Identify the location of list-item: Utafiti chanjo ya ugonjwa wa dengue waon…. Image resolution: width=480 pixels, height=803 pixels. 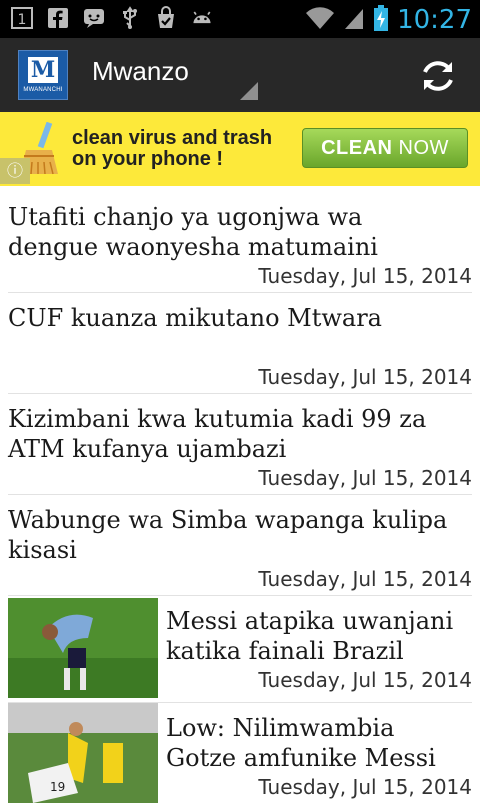
(240, 239).